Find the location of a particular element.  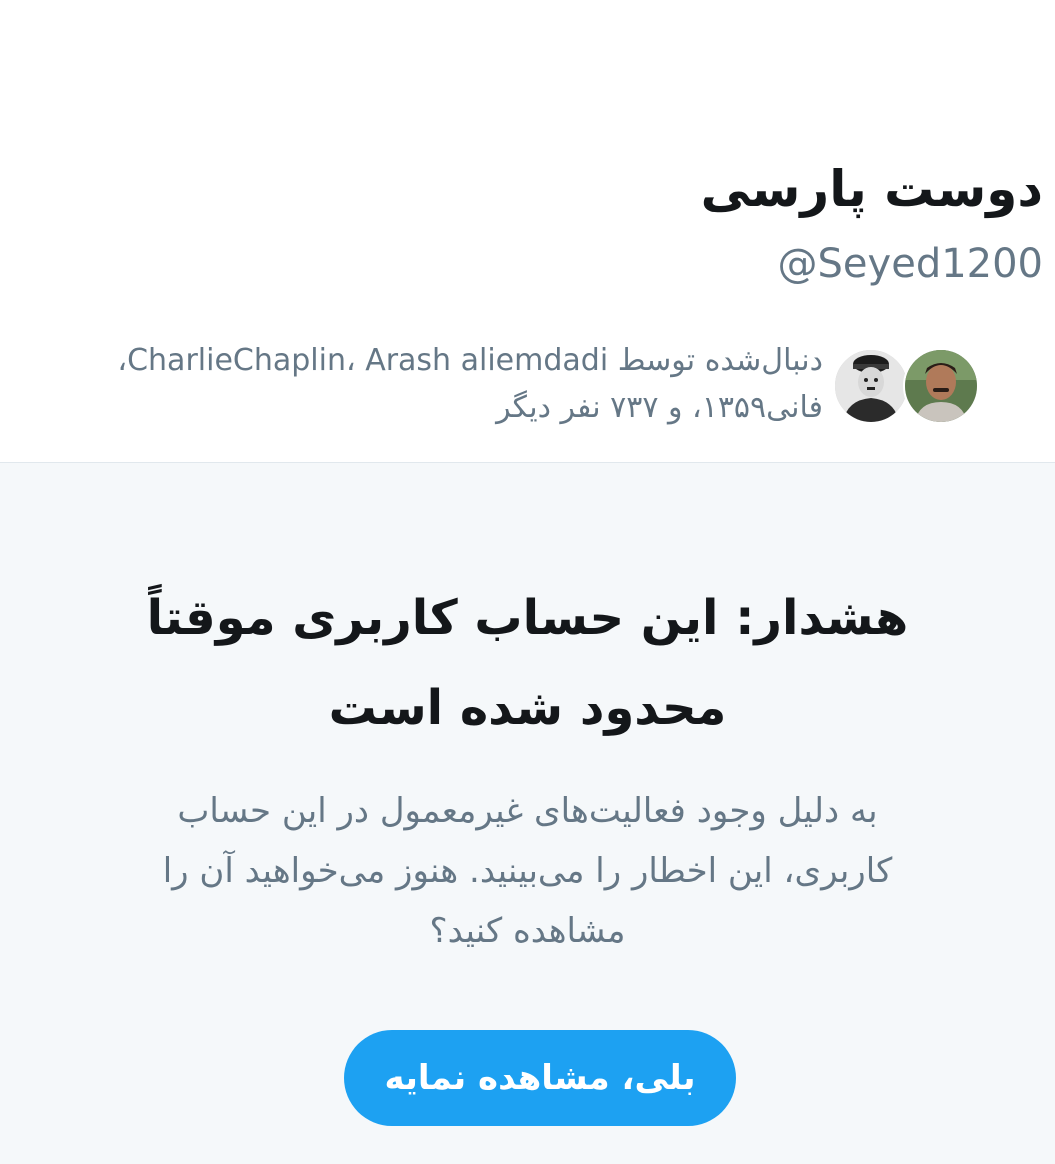

warning-title-line: محدود شده است is located at coordinates (527, 708).